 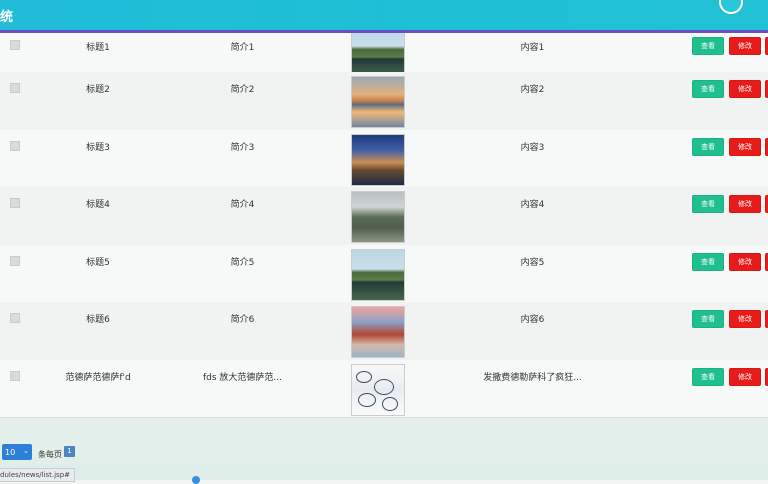 I want to click on row-intro: 简介1, so click(x=242, y=48).